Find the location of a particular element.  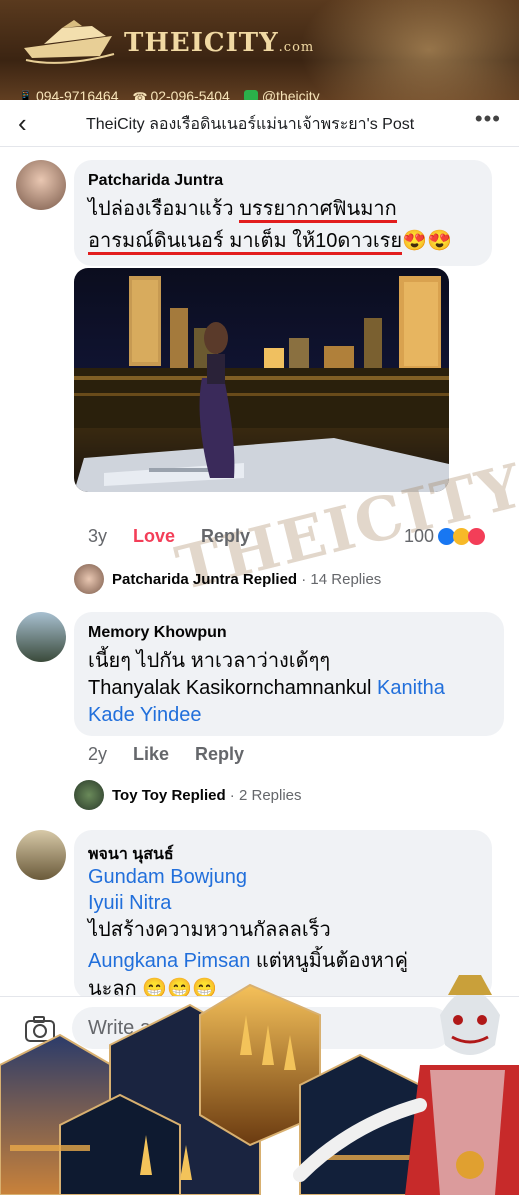

reply-count: 2 Replies is located at coordinates (270, 795).